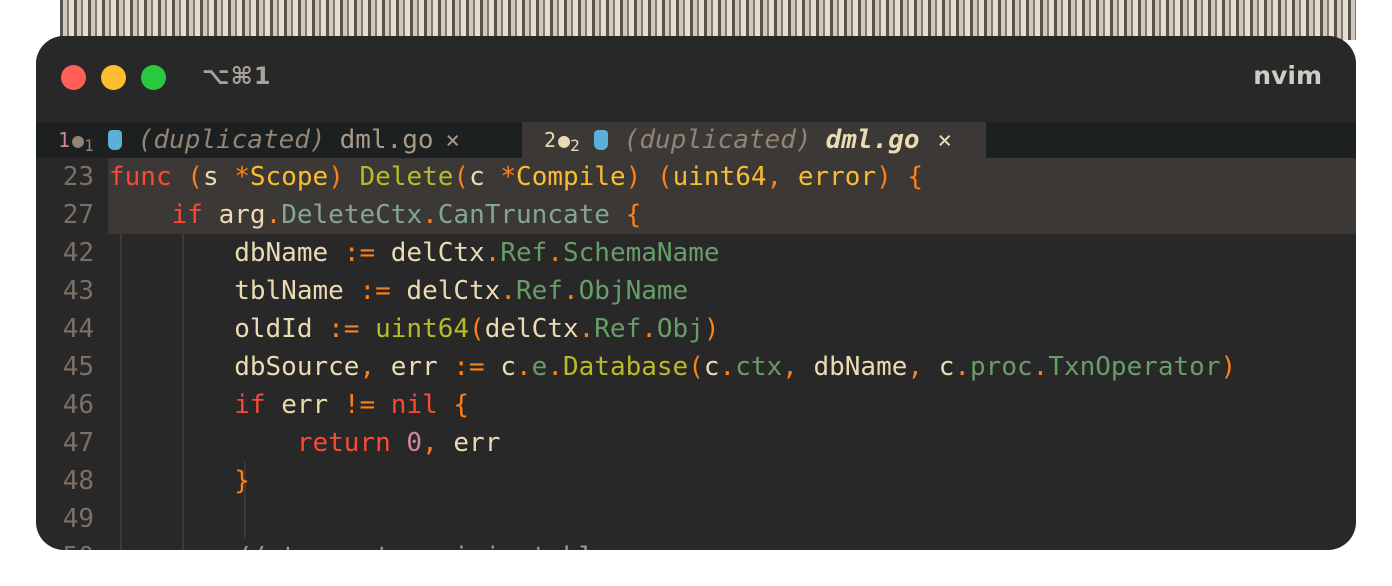 The width and height of the screenshot is (1392, 586). What do you see at coordinates (414, 405) in the screenshot?
I see `code-token: nil` at bounding box center [414, 405].